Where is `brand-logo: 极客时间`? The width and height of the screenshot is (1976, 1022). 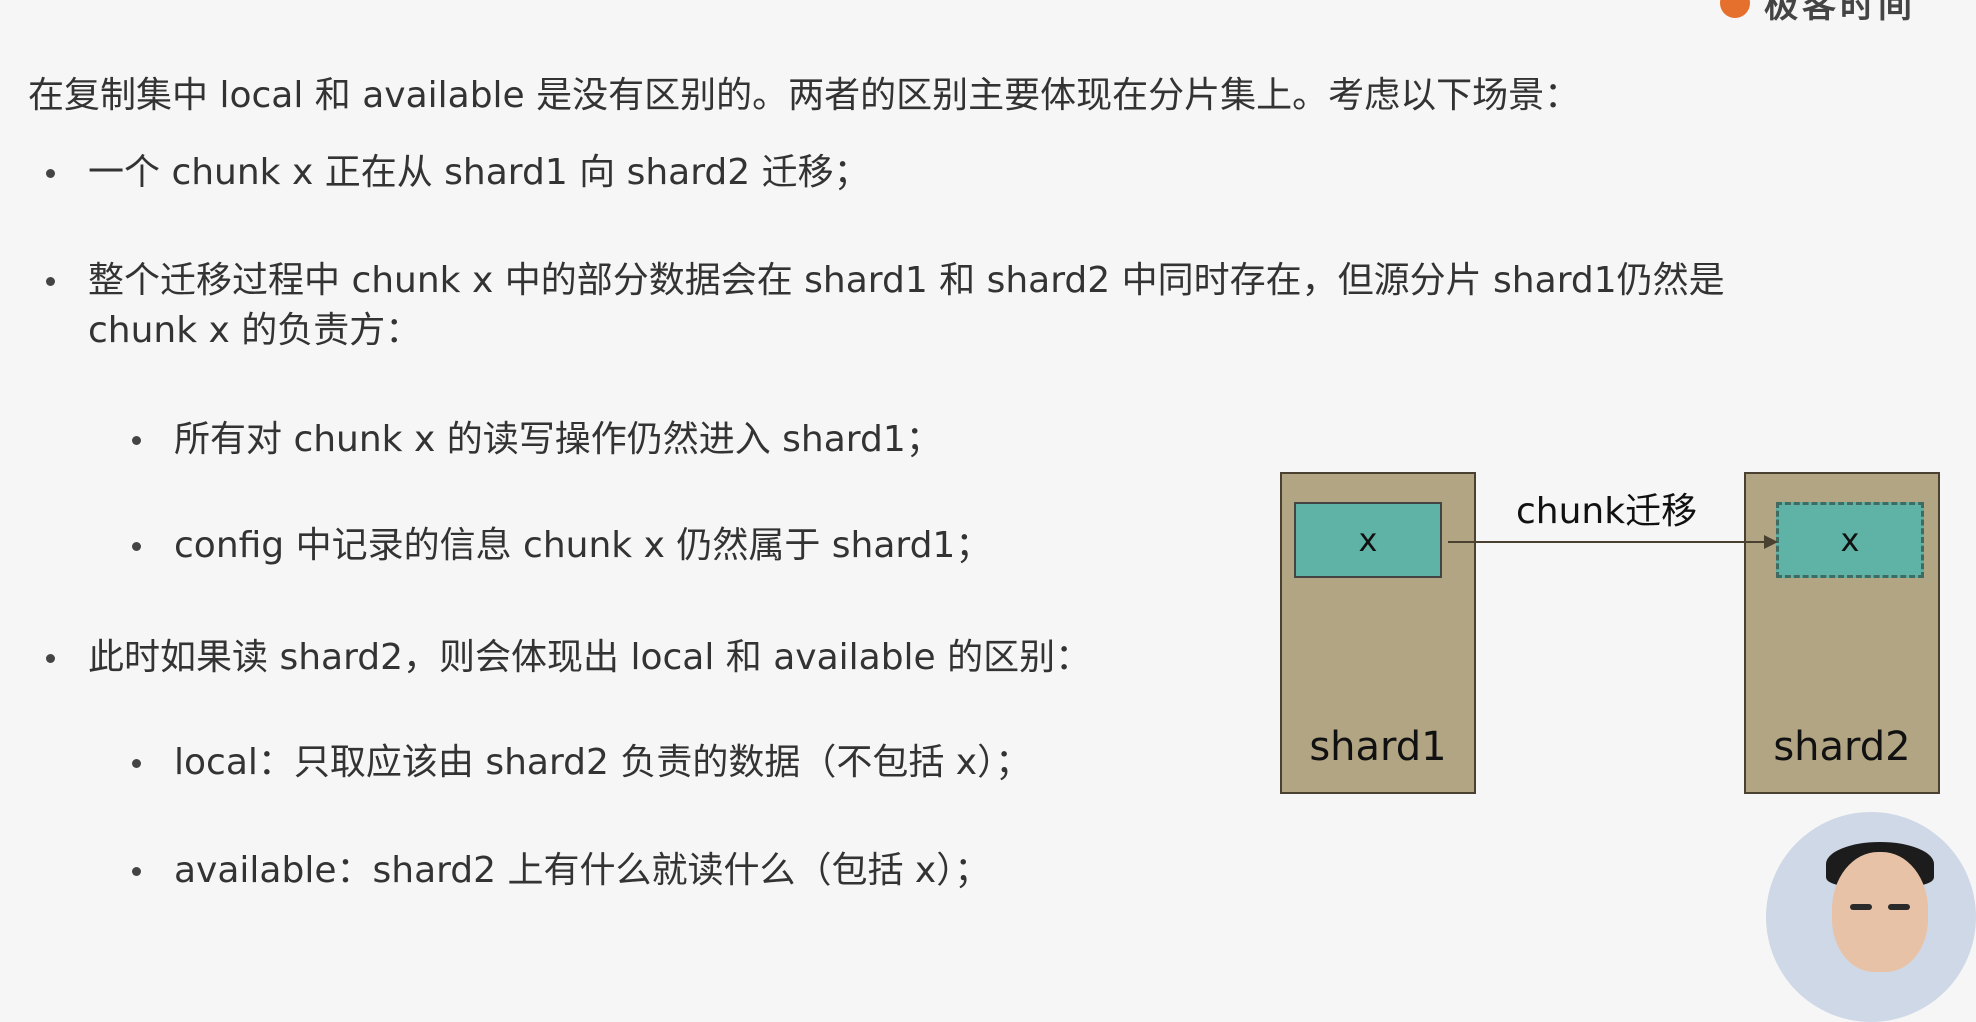 brand-logo: 极客时间 is located at coordinates (1818, 13).